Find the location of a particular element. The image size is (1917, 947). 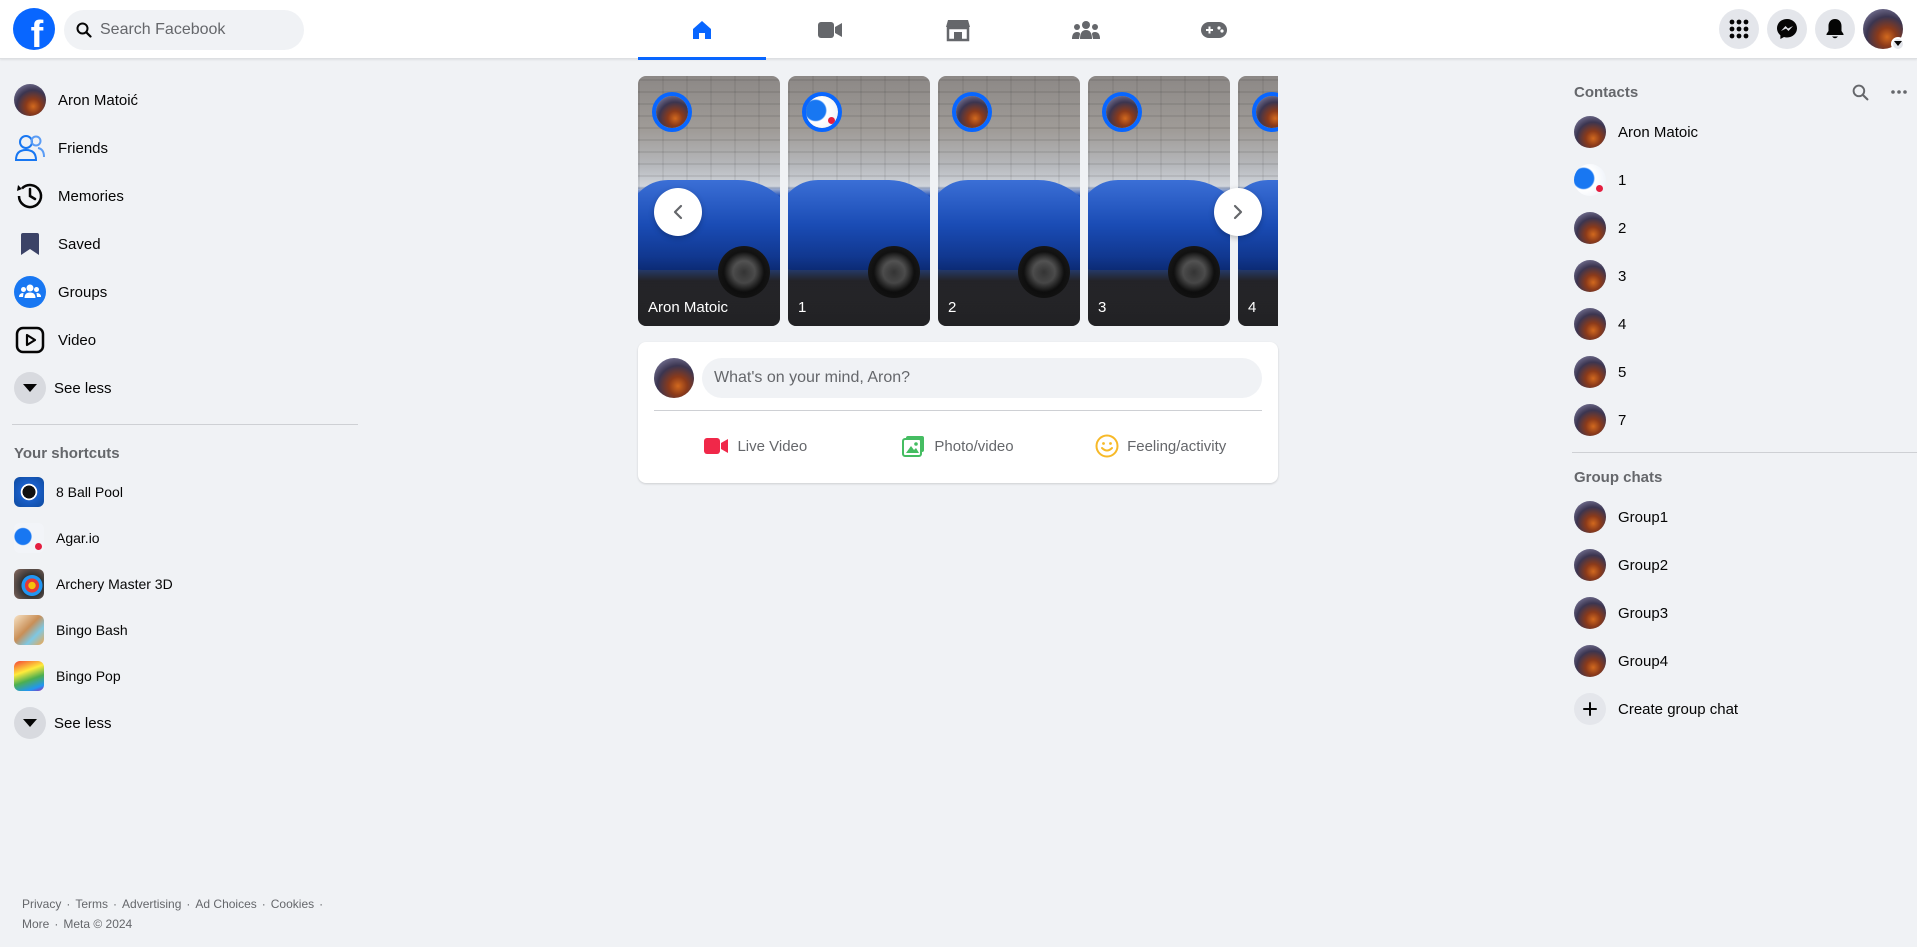

stories-prev-button is located at coordinates (678, 212).